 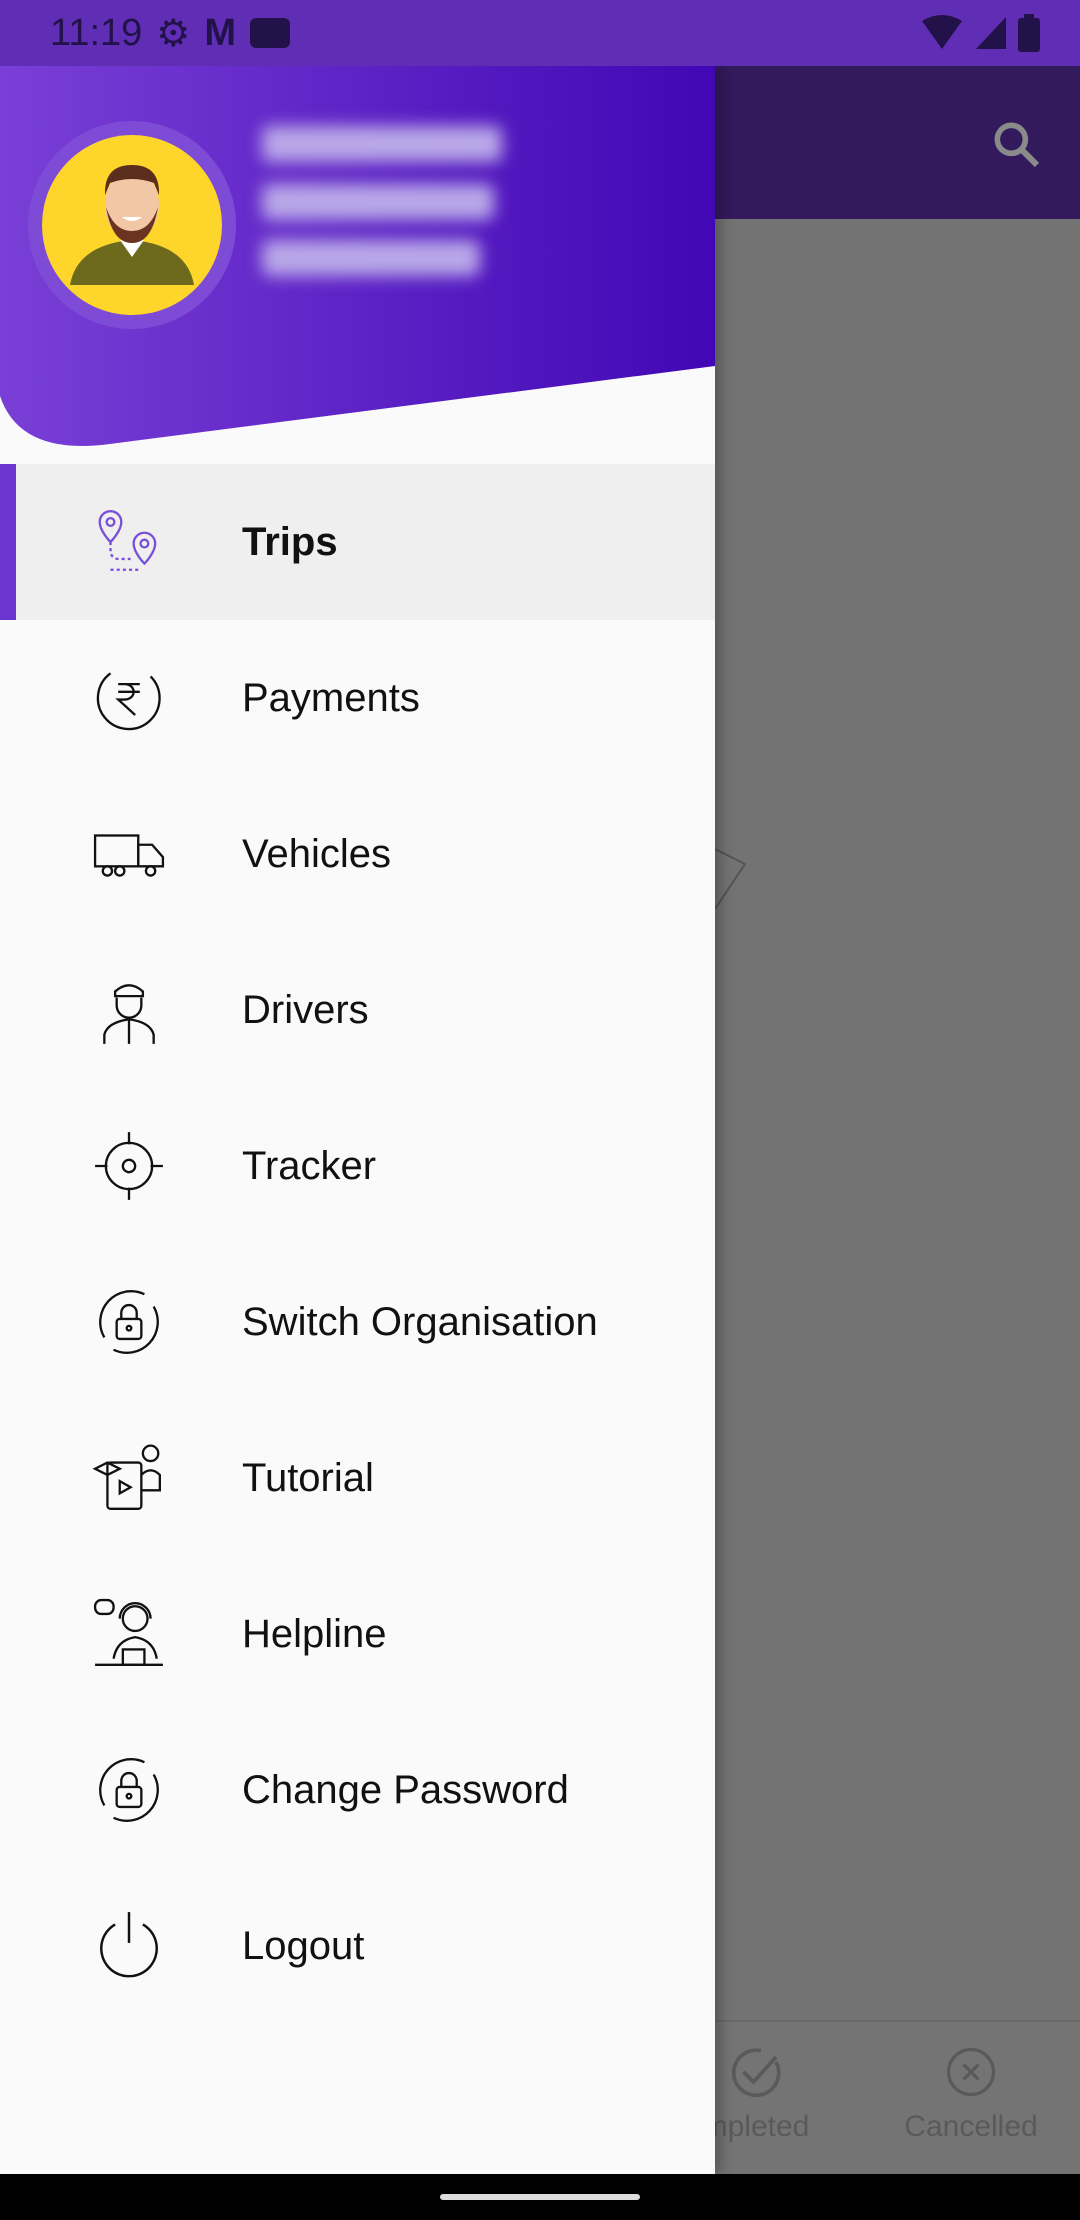 What do you see at coordinates (308, 1477) in the screenshot?
I see `drawer-item-label: Tutorial` at bounding box center [308, 1477].